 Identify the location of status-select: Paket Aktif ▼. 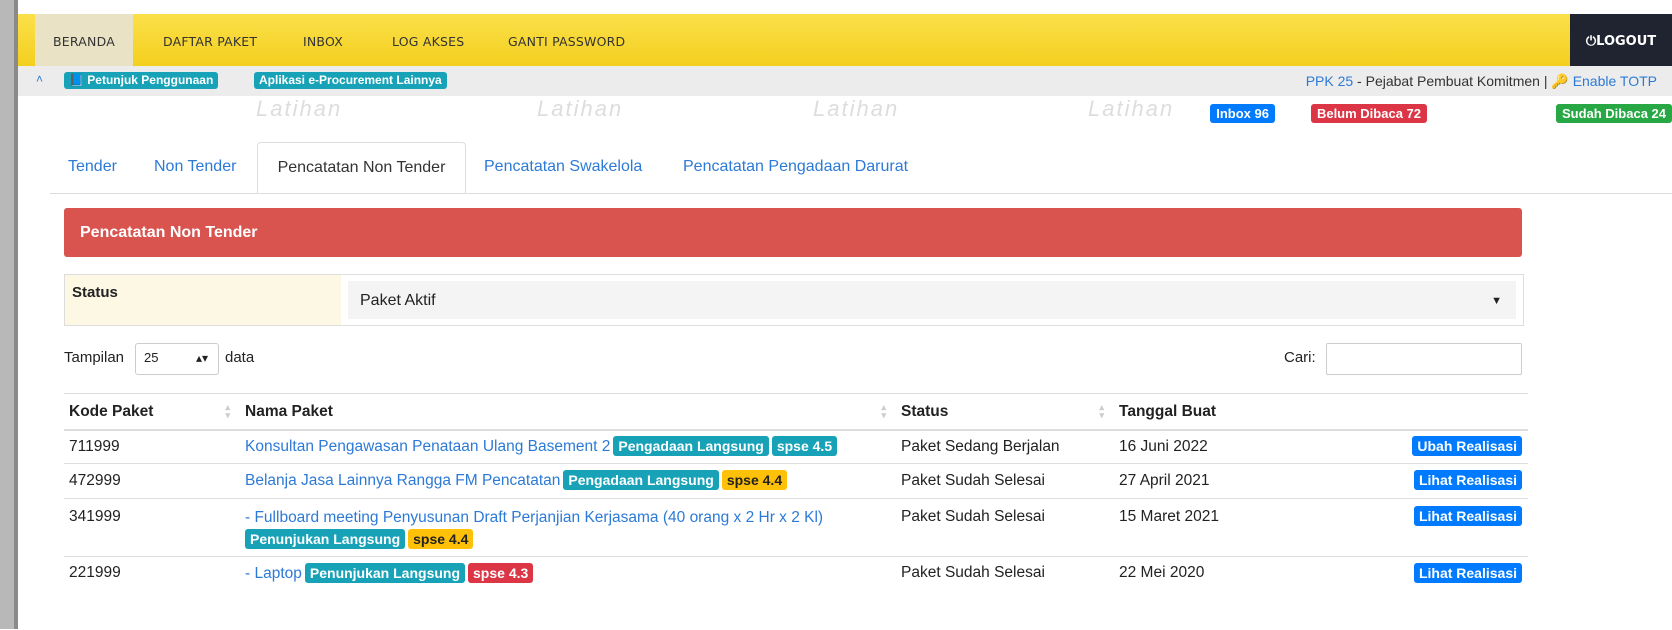
(932, 300).